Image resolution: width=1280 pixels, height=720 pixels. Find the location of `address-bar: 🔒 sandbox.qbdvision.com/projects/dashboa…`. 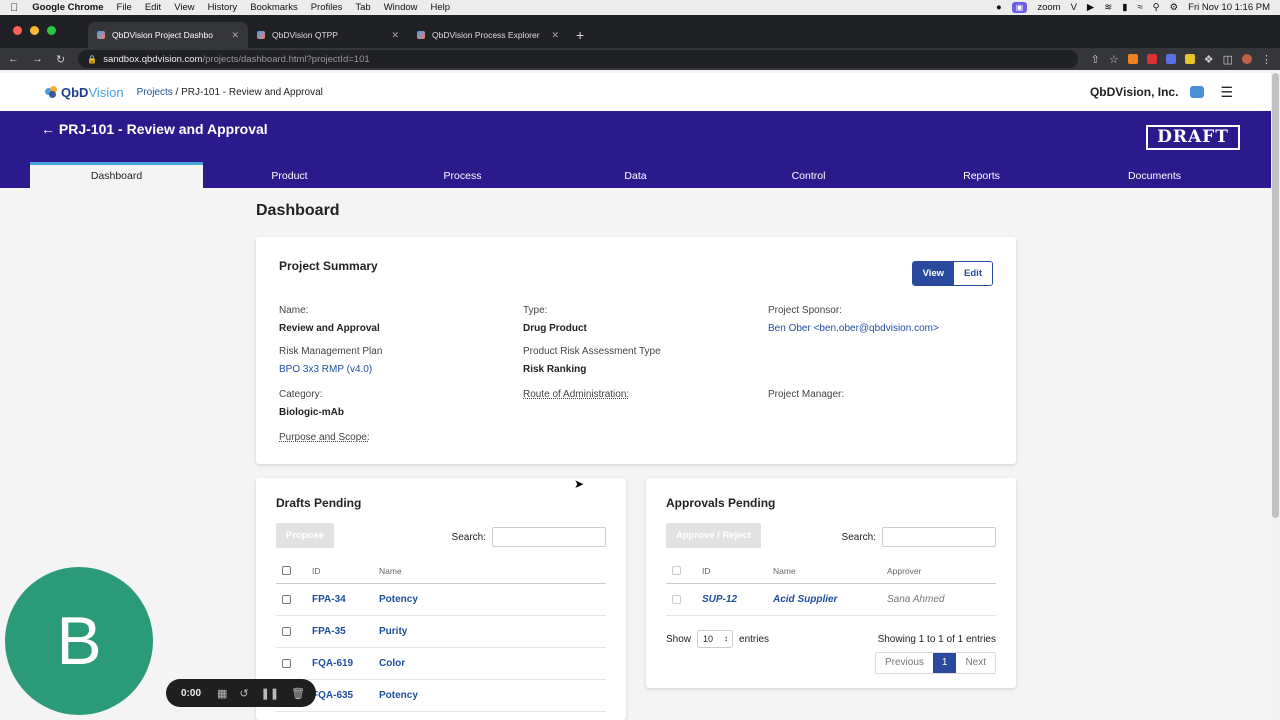

address-bar: 🔒 sandbox.qbdvision.com/projects/dashboa… is located at coordinates (578, 59).